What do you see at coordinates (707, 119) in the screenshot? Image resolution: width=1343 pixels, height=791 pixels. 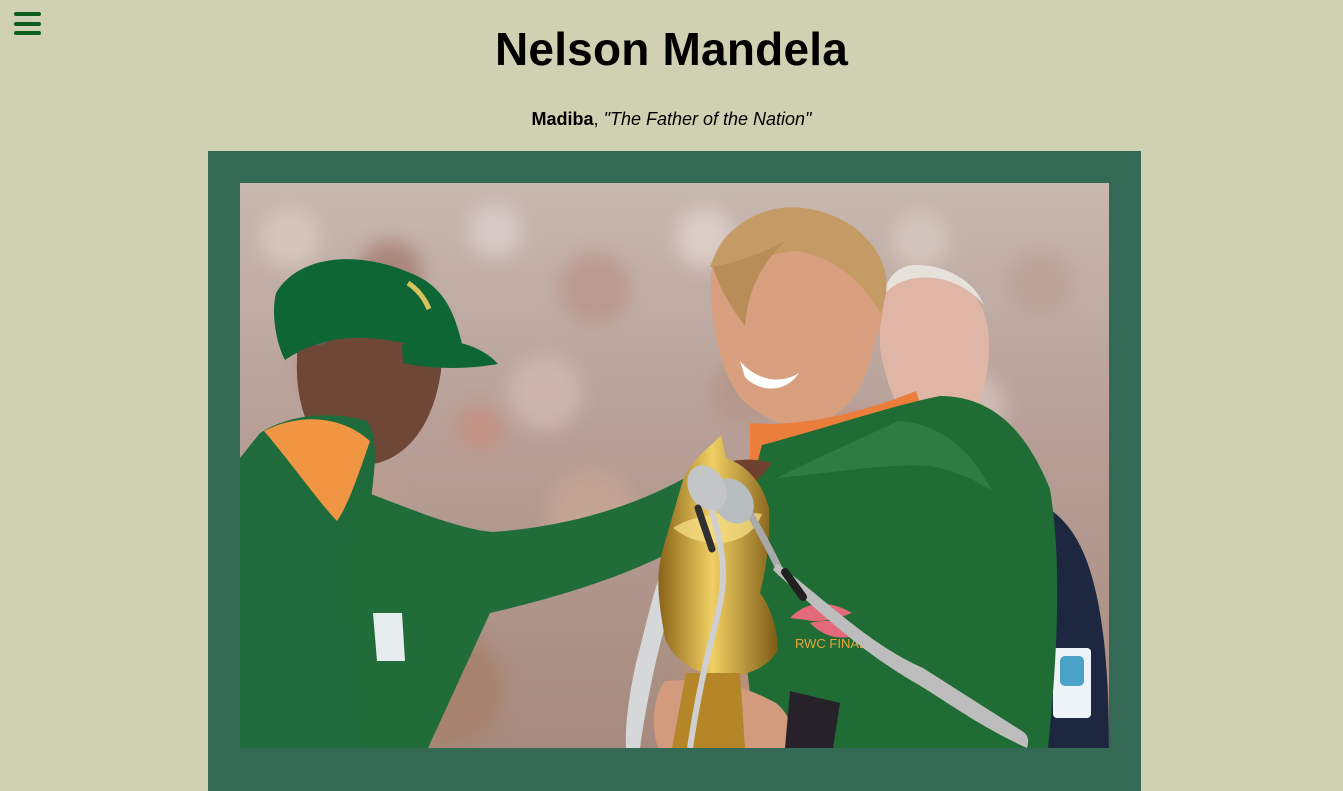 I see `nickname-quote: "The Father of the Nation"` at bounding box center [707, 119].